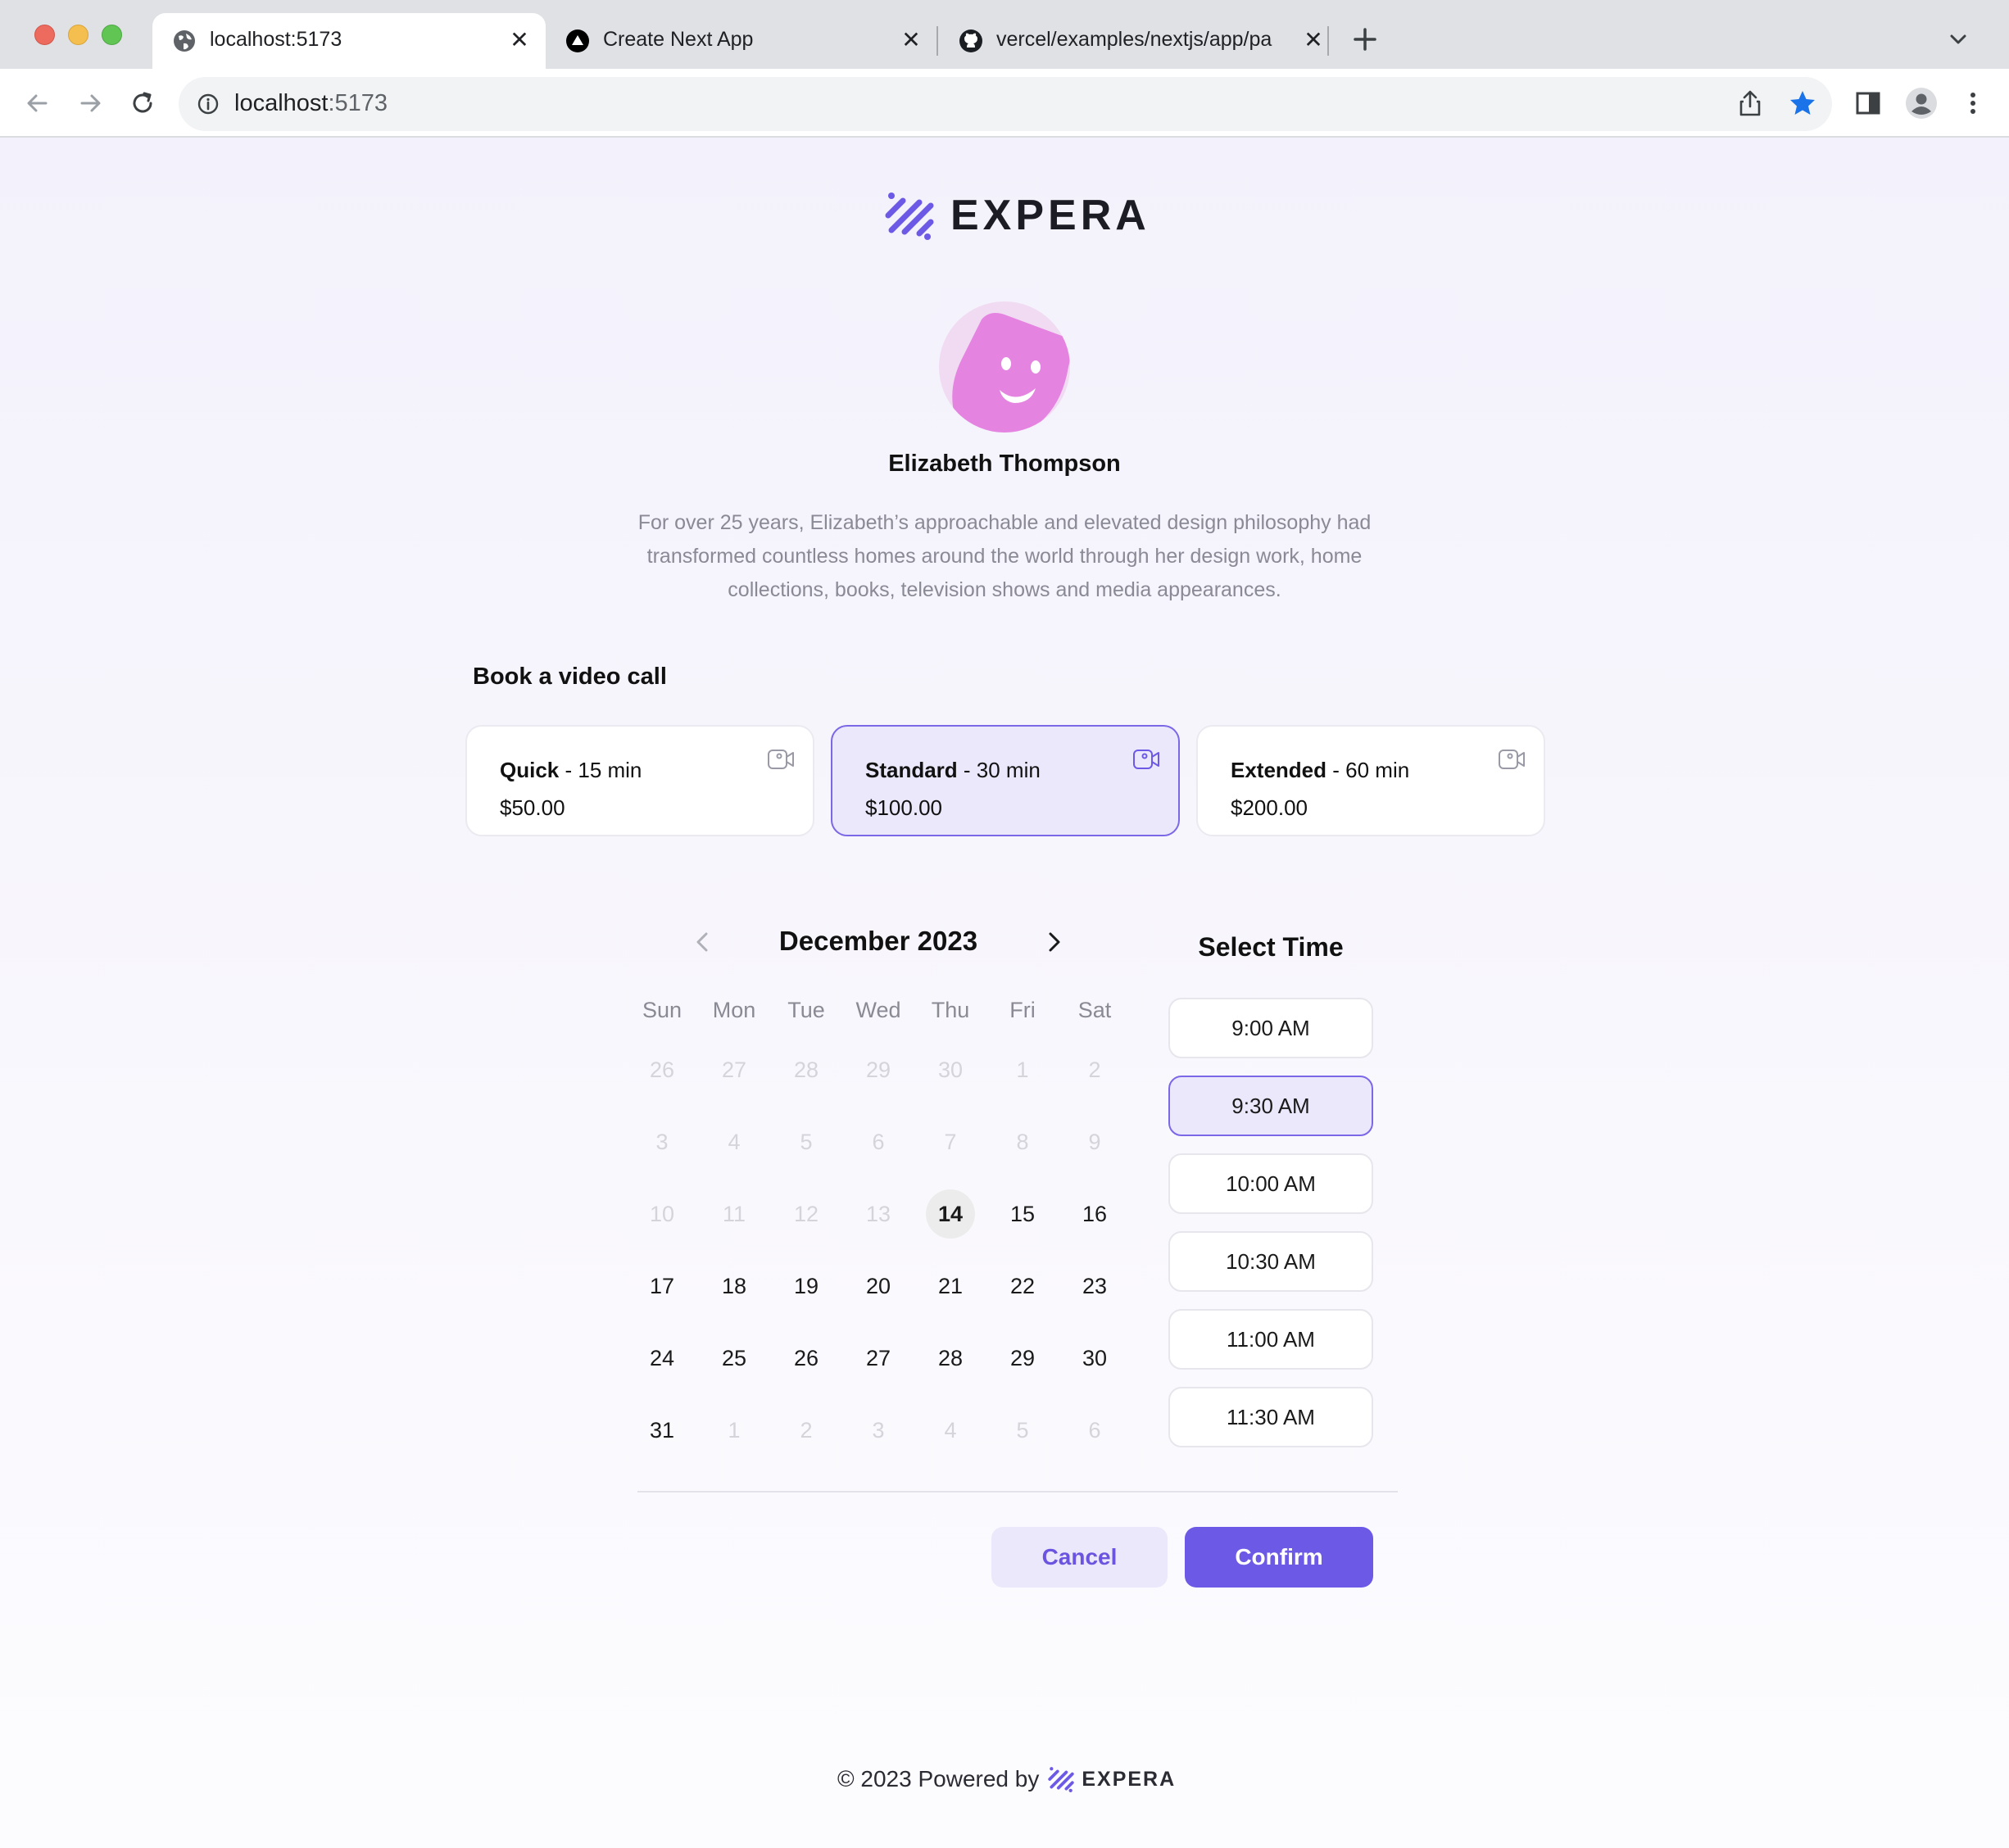  I want to click on brand-logo: EXPERA, so click(1016, 216).